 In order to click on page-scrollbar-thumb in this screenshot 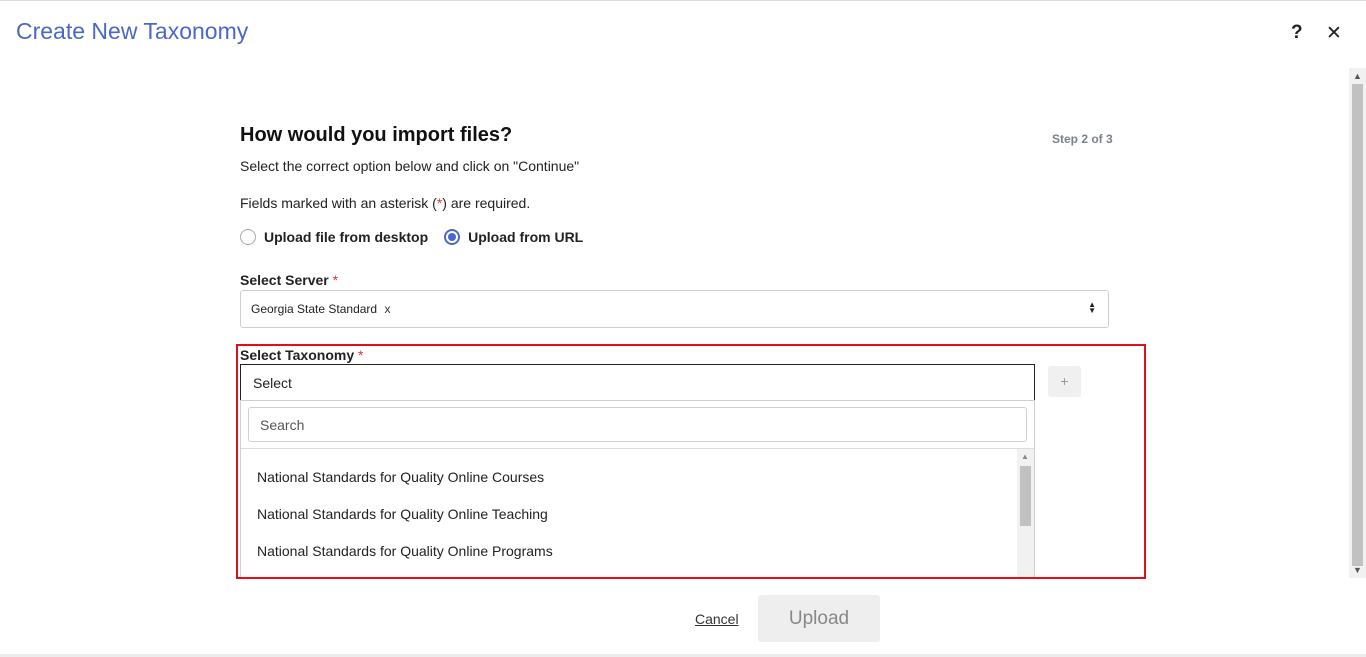, I will do `click(1357, 325)`.